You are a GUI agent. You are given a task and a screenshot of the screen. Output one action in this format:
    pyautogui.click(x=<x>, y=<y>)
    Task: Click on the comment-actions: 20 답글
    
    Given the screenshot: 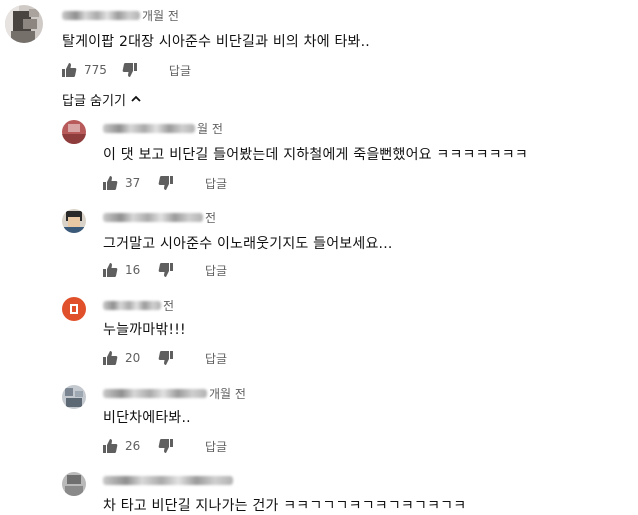 What is the action you would take?
    pyautogui.click(x=164, y=358)
    